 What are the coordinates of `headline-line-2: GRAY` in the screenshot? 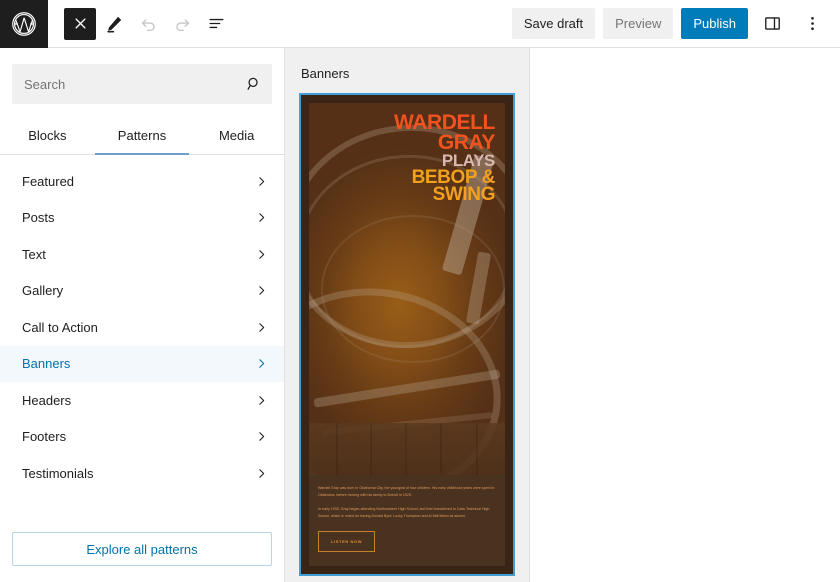 It's located at (466, 142).